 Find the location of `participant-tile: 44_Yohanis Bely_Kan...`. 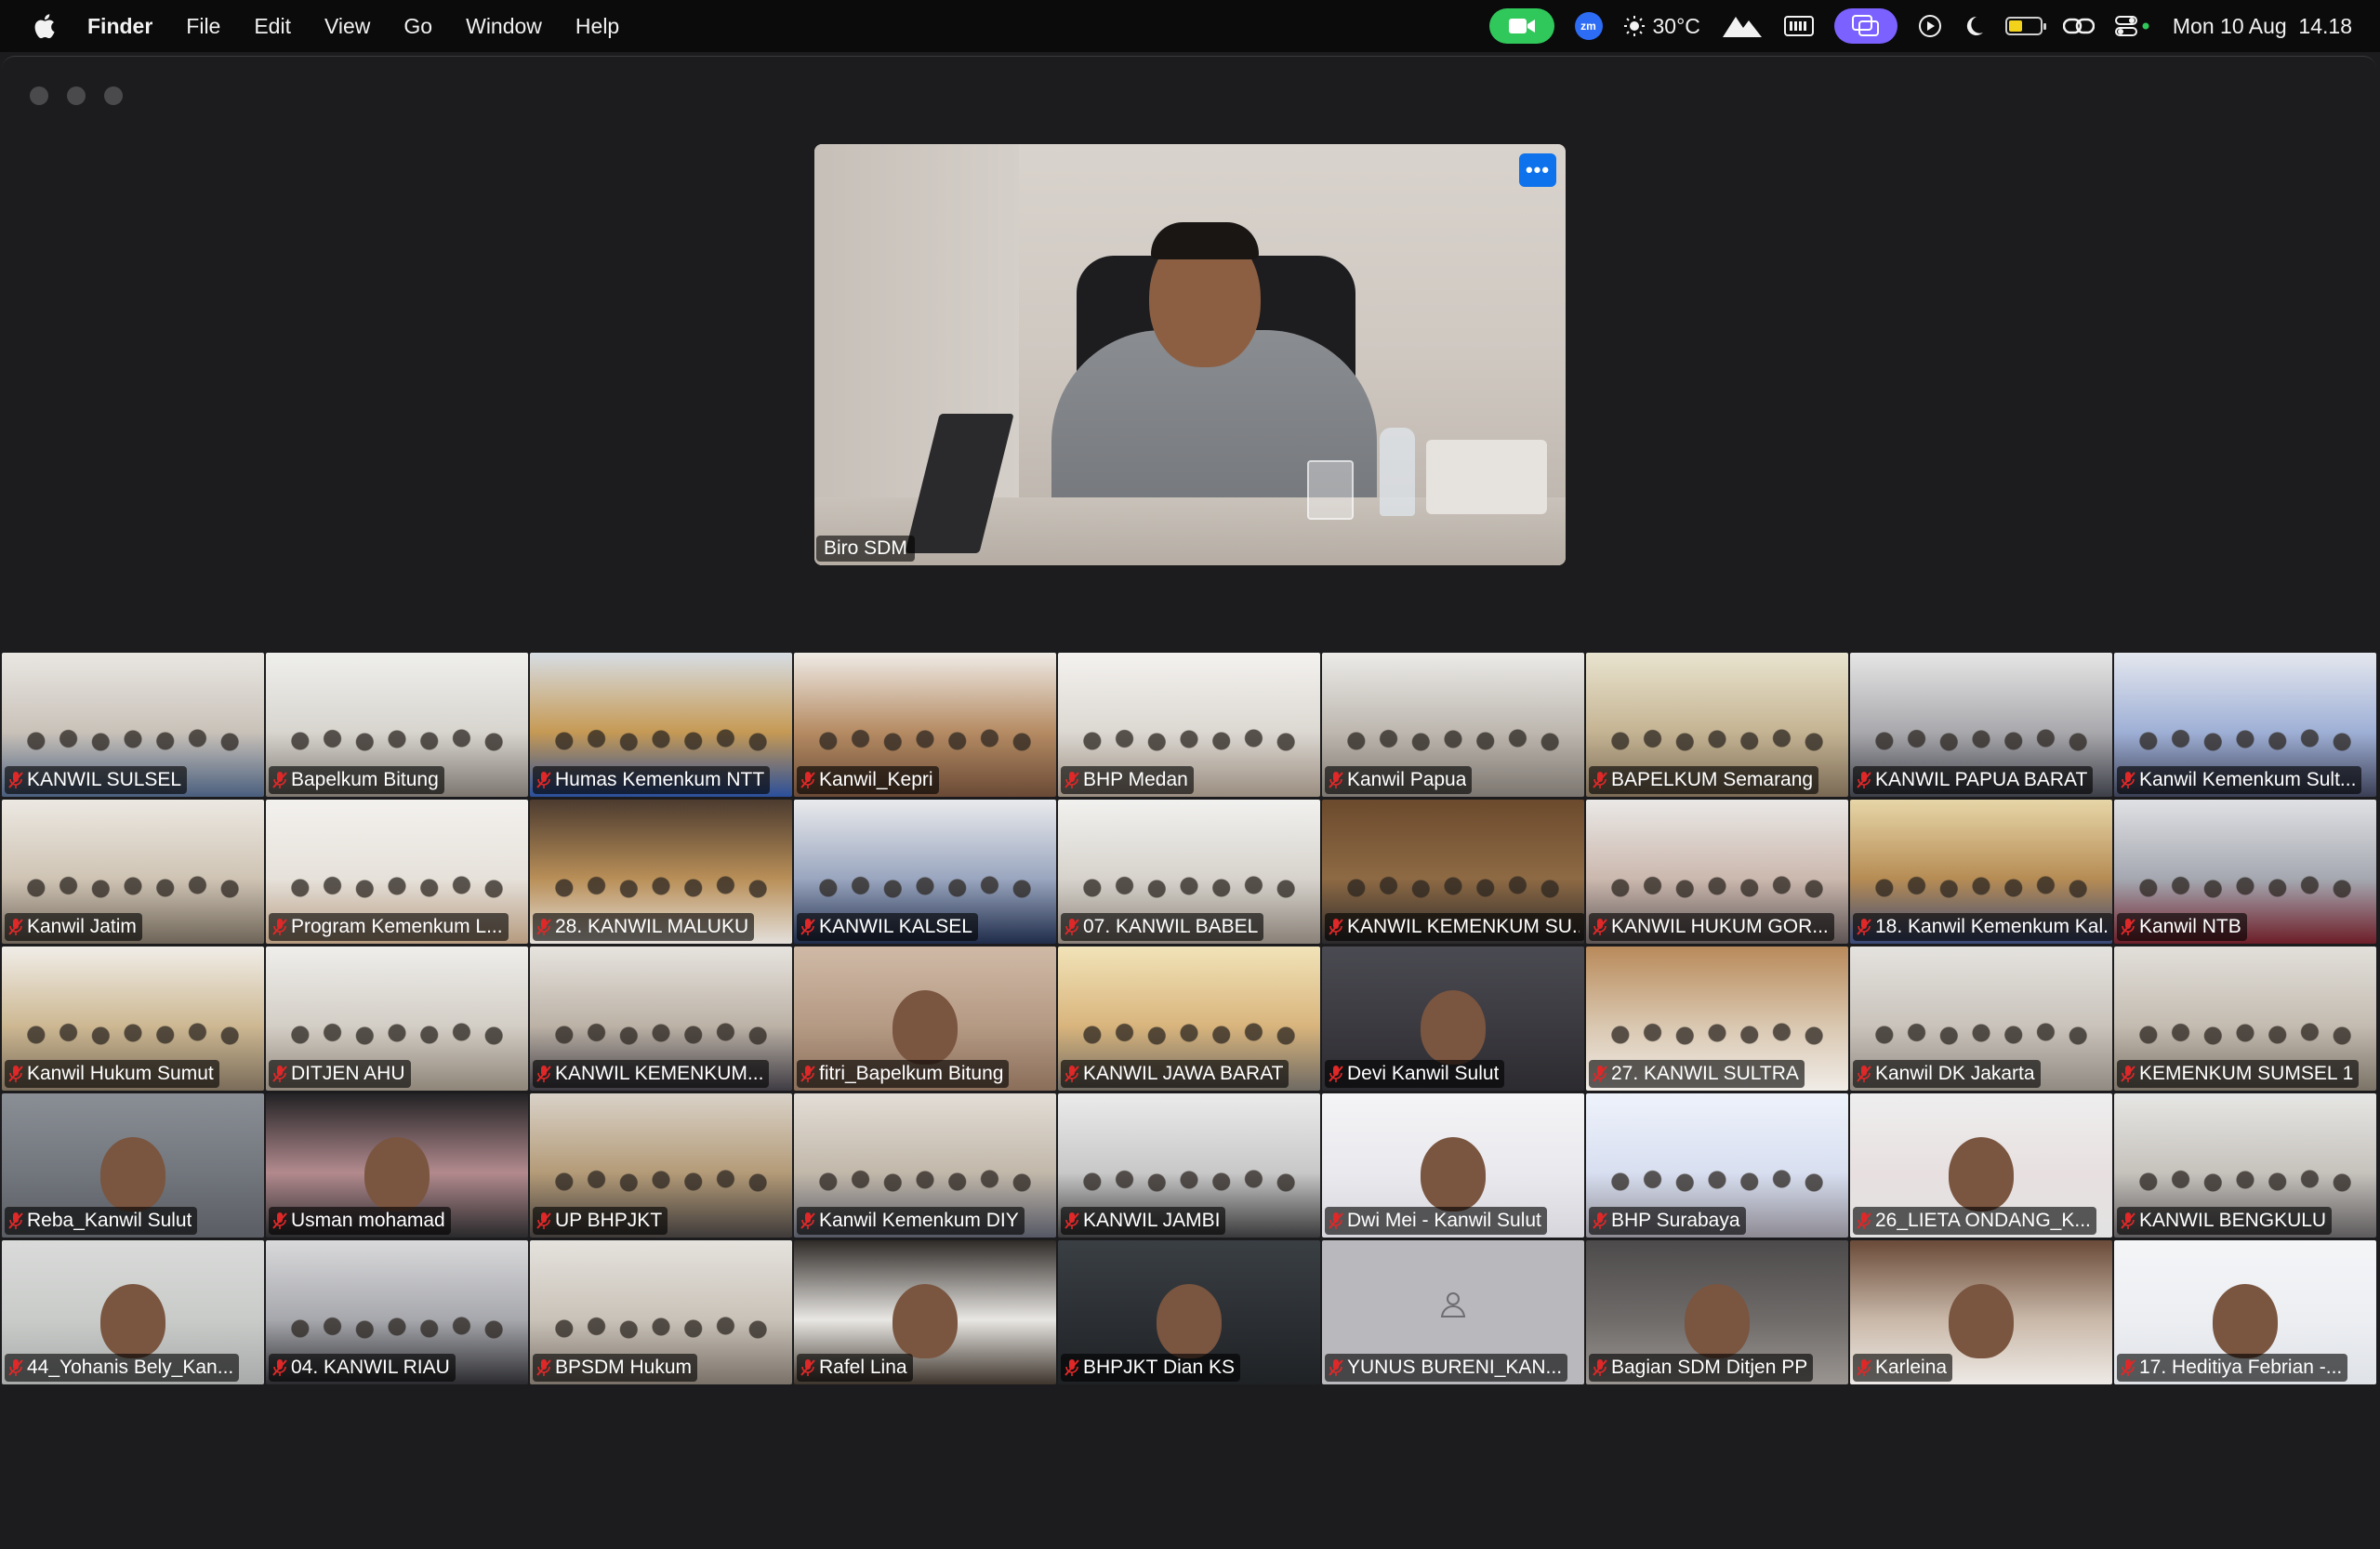

participant-tile: 44_Yohanis Bely_Kan... is located at coordinates (133, 1312).